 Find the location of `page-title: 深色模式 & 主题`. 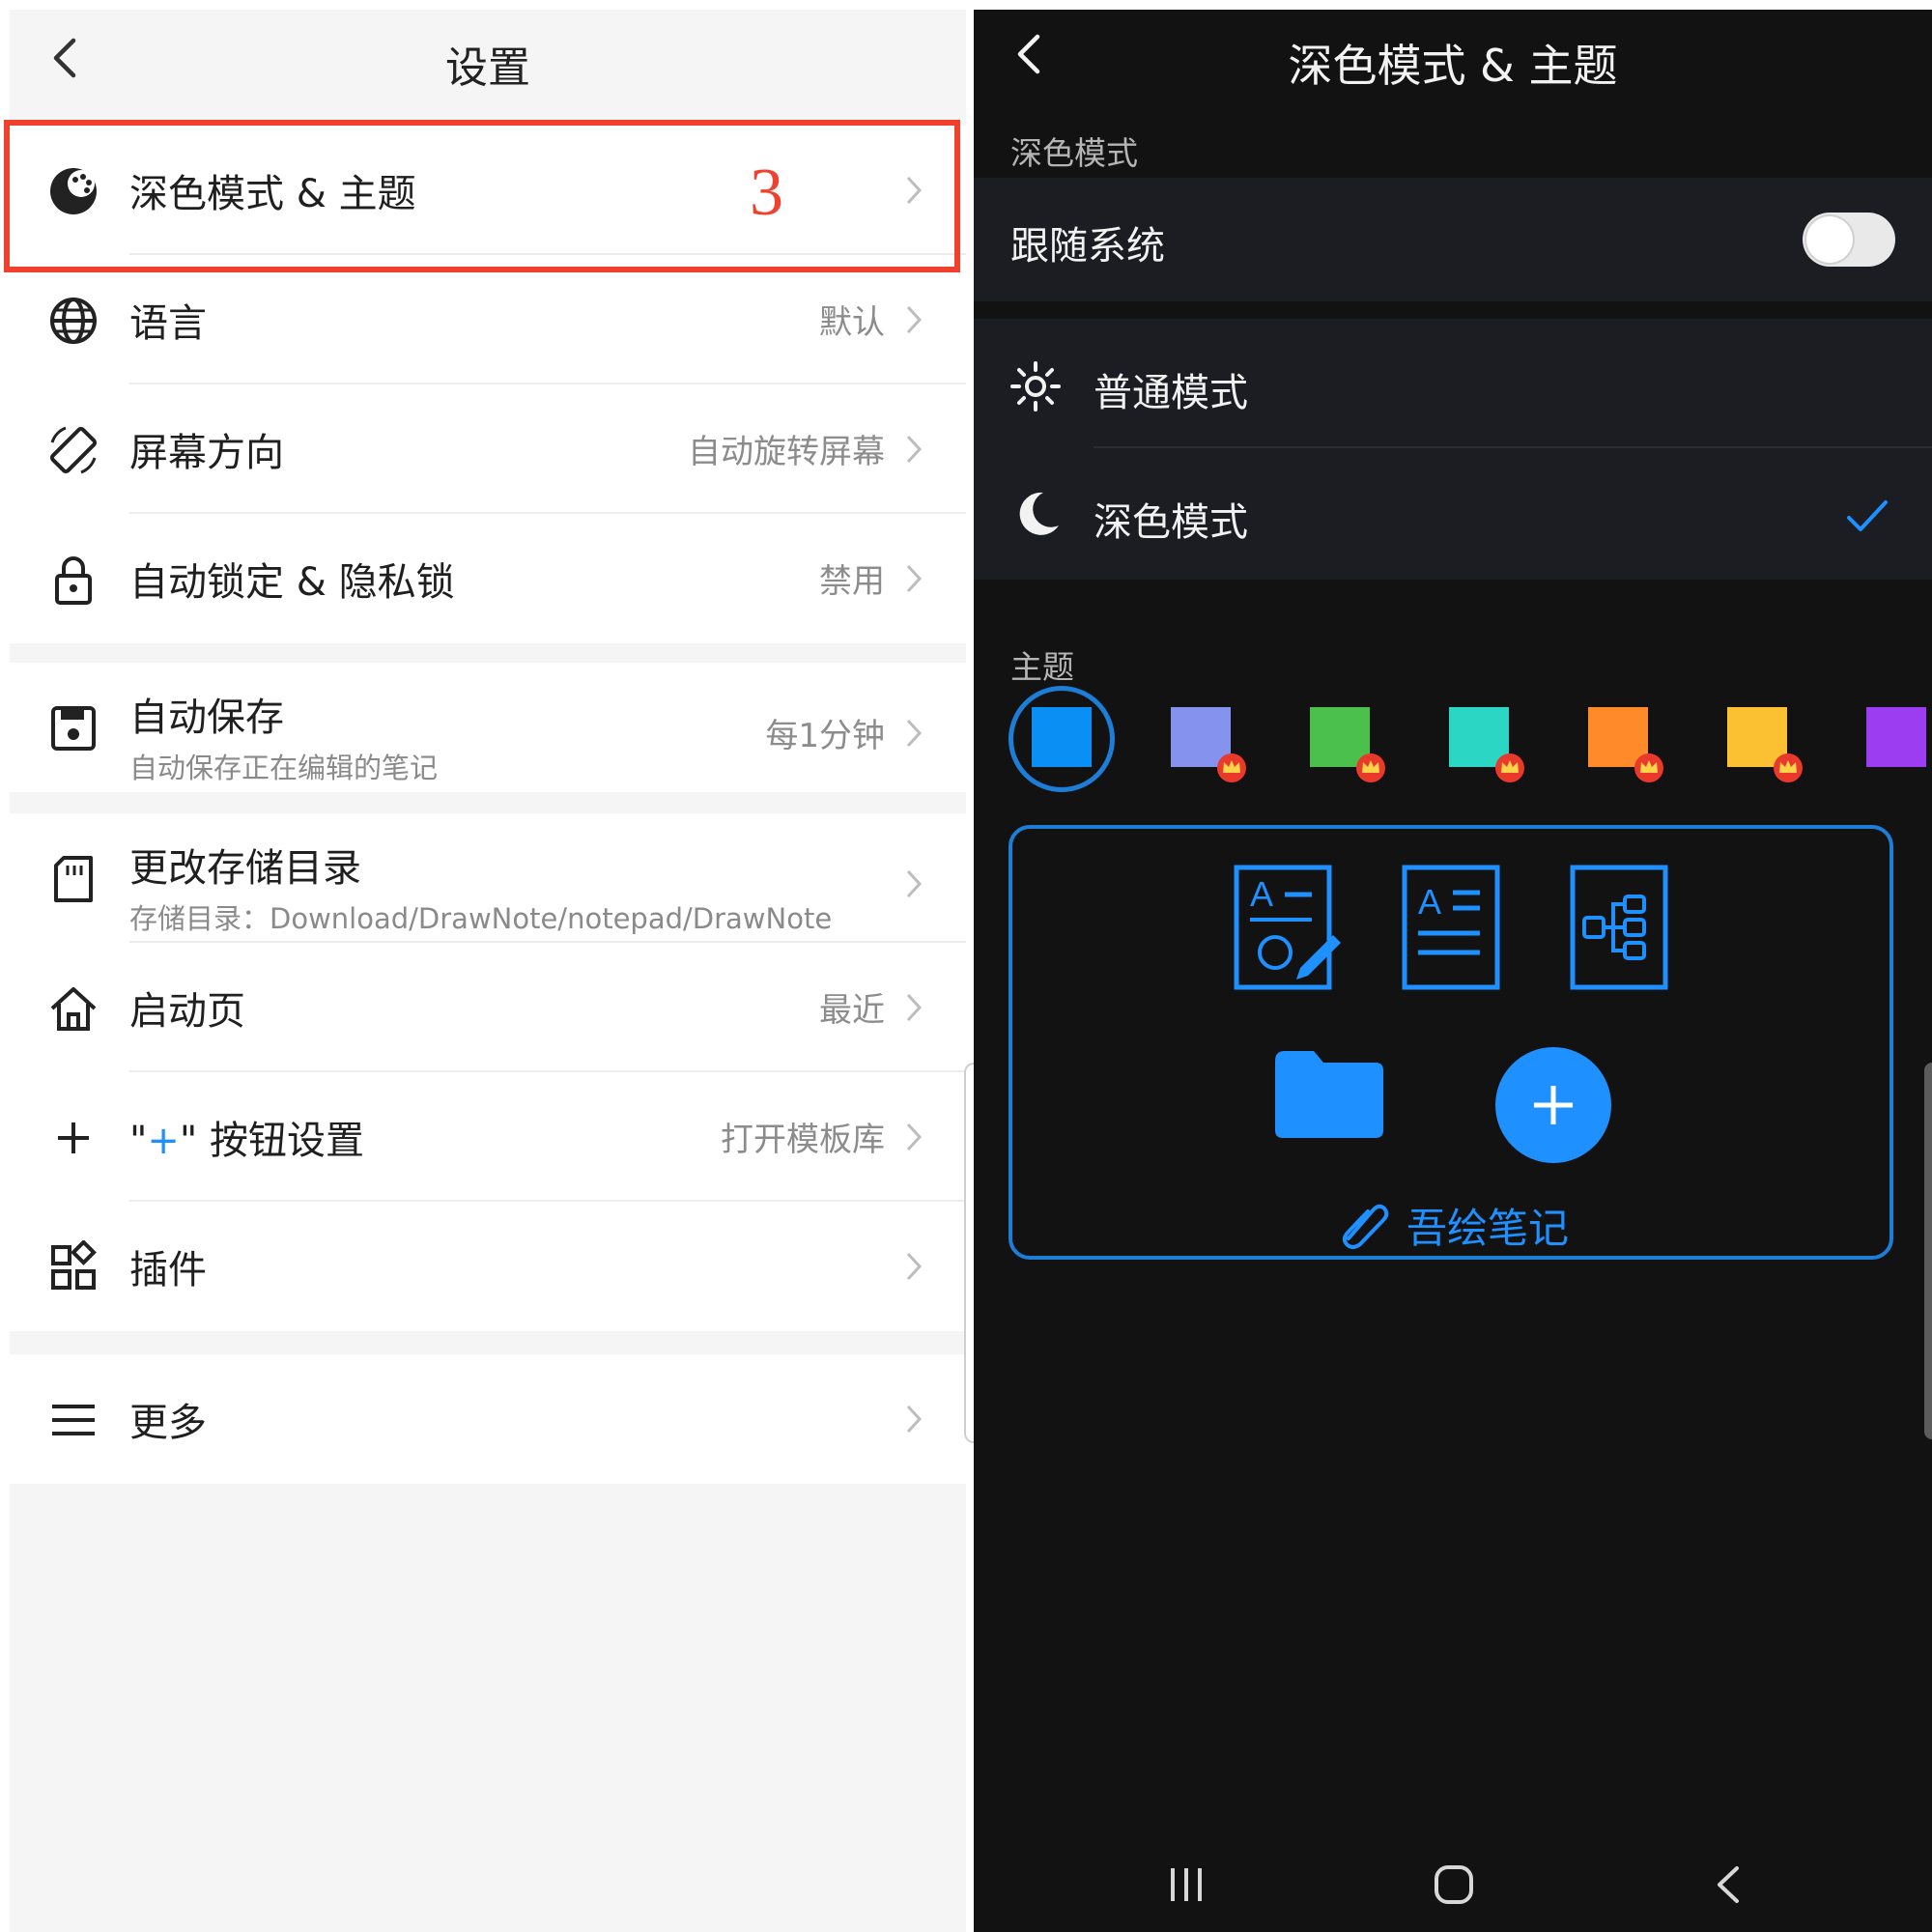

page-title: 深色模式 & 主题 is located at coordinates (1453, 66).